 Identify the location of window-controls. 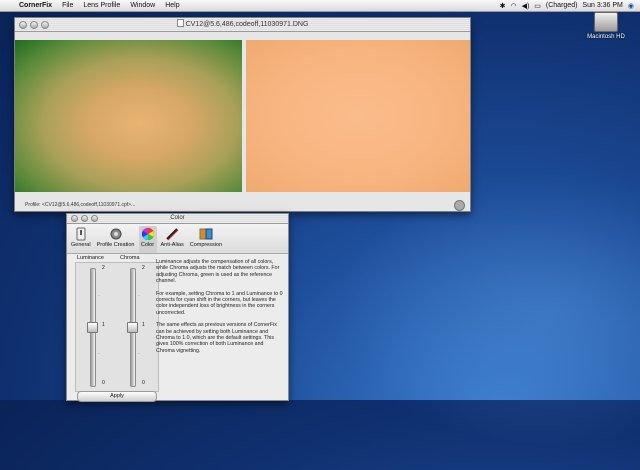
(34, 25).